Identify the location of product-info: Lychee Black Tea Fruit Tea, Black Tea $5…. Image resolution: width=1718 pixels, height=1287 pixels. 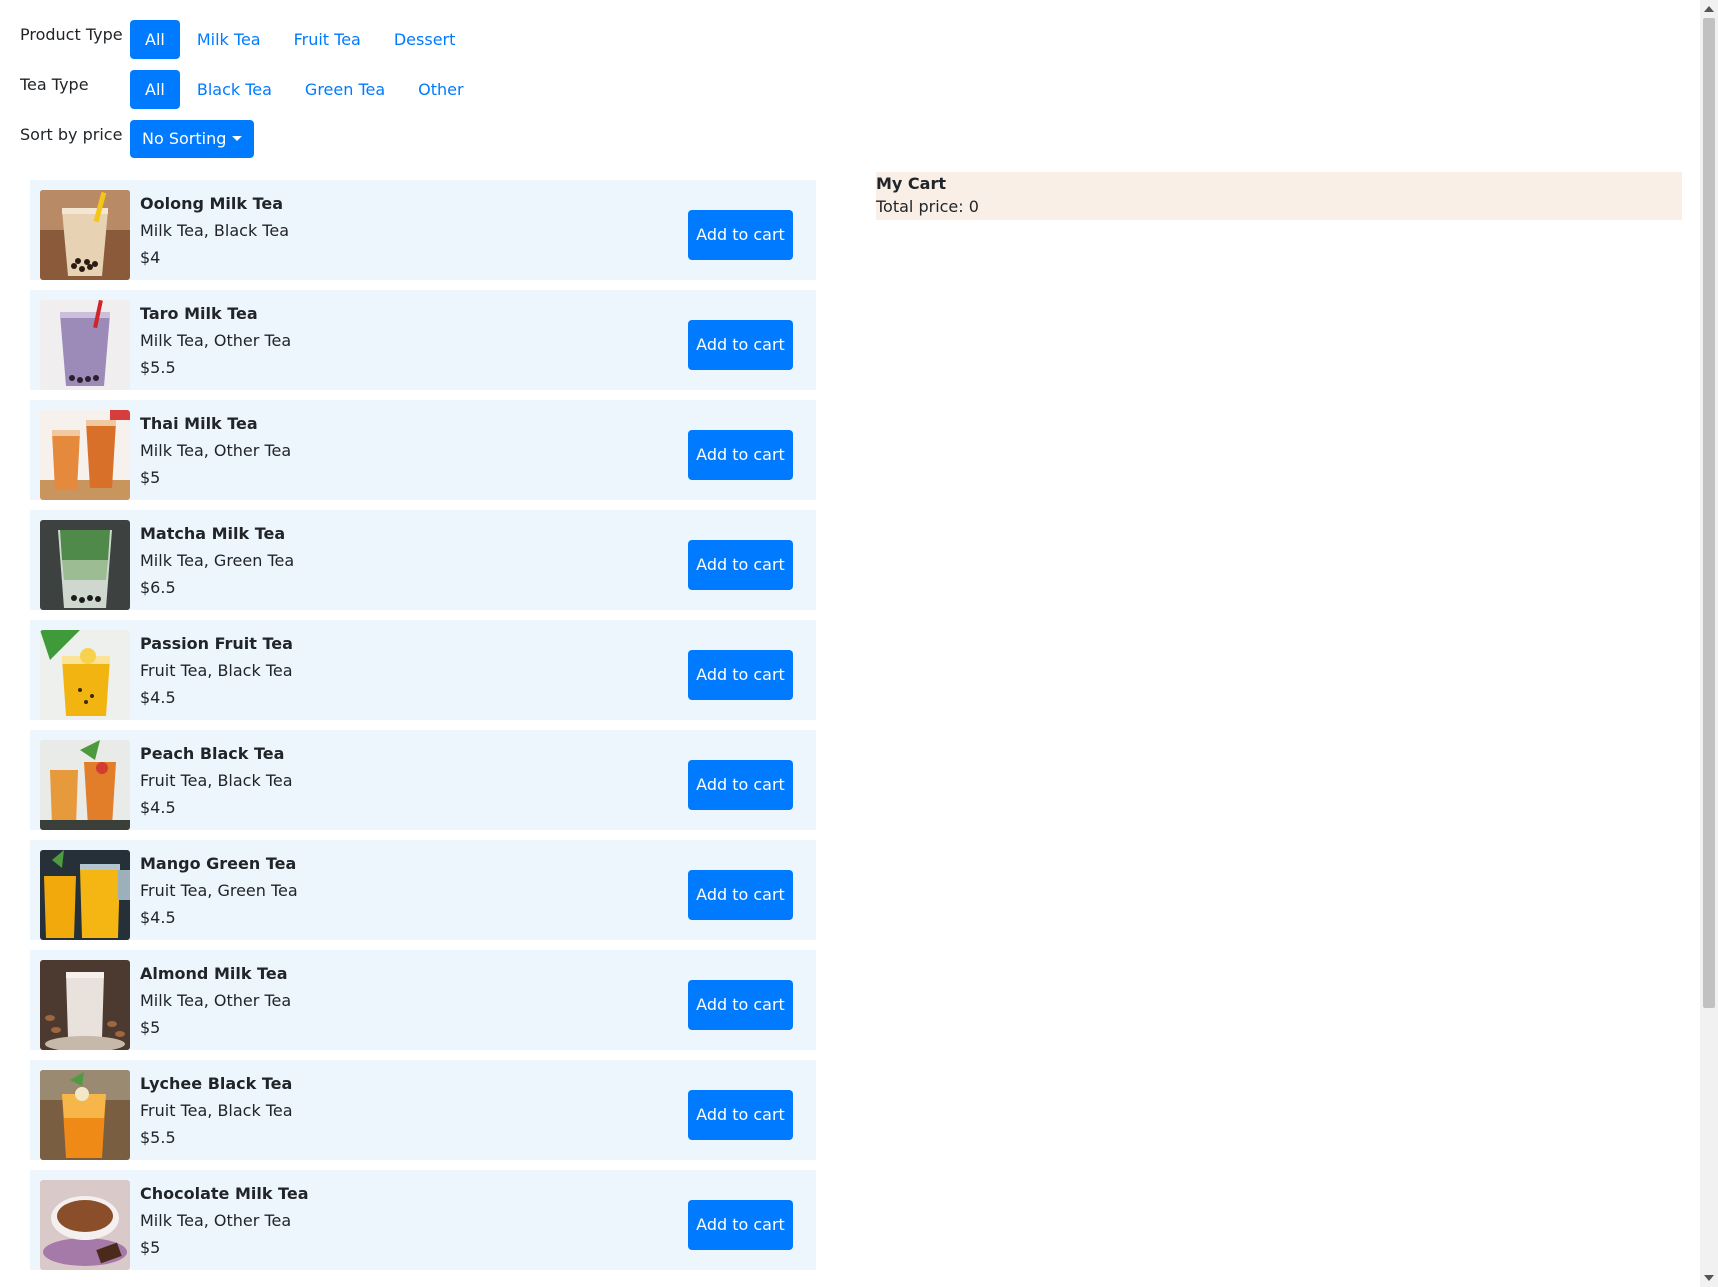
(216, 1114).